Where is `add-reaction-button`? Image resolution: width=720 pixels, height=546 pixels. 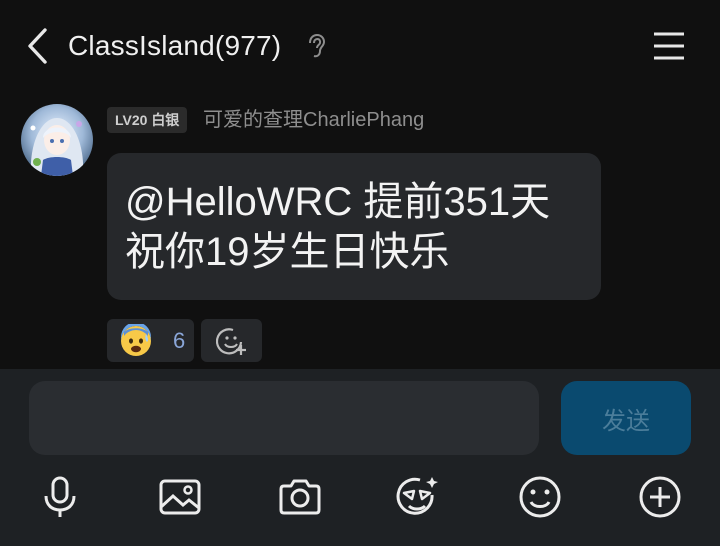 add-reaction-button is located at coordinates (231, 340).